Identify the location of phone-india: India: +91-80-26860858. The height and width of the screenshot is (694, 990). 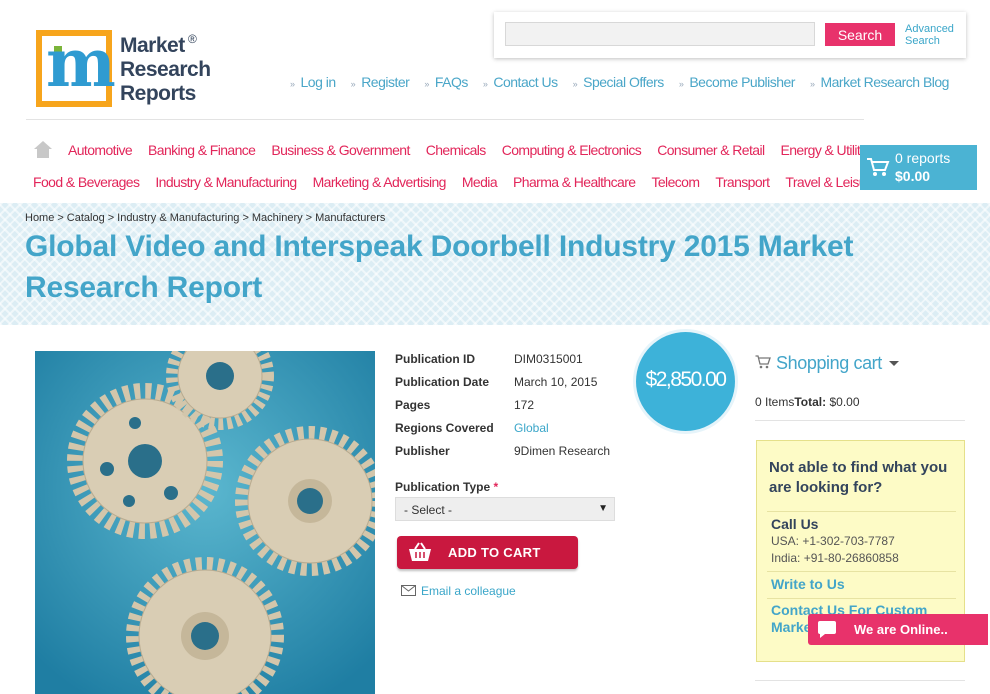
(835, 558).